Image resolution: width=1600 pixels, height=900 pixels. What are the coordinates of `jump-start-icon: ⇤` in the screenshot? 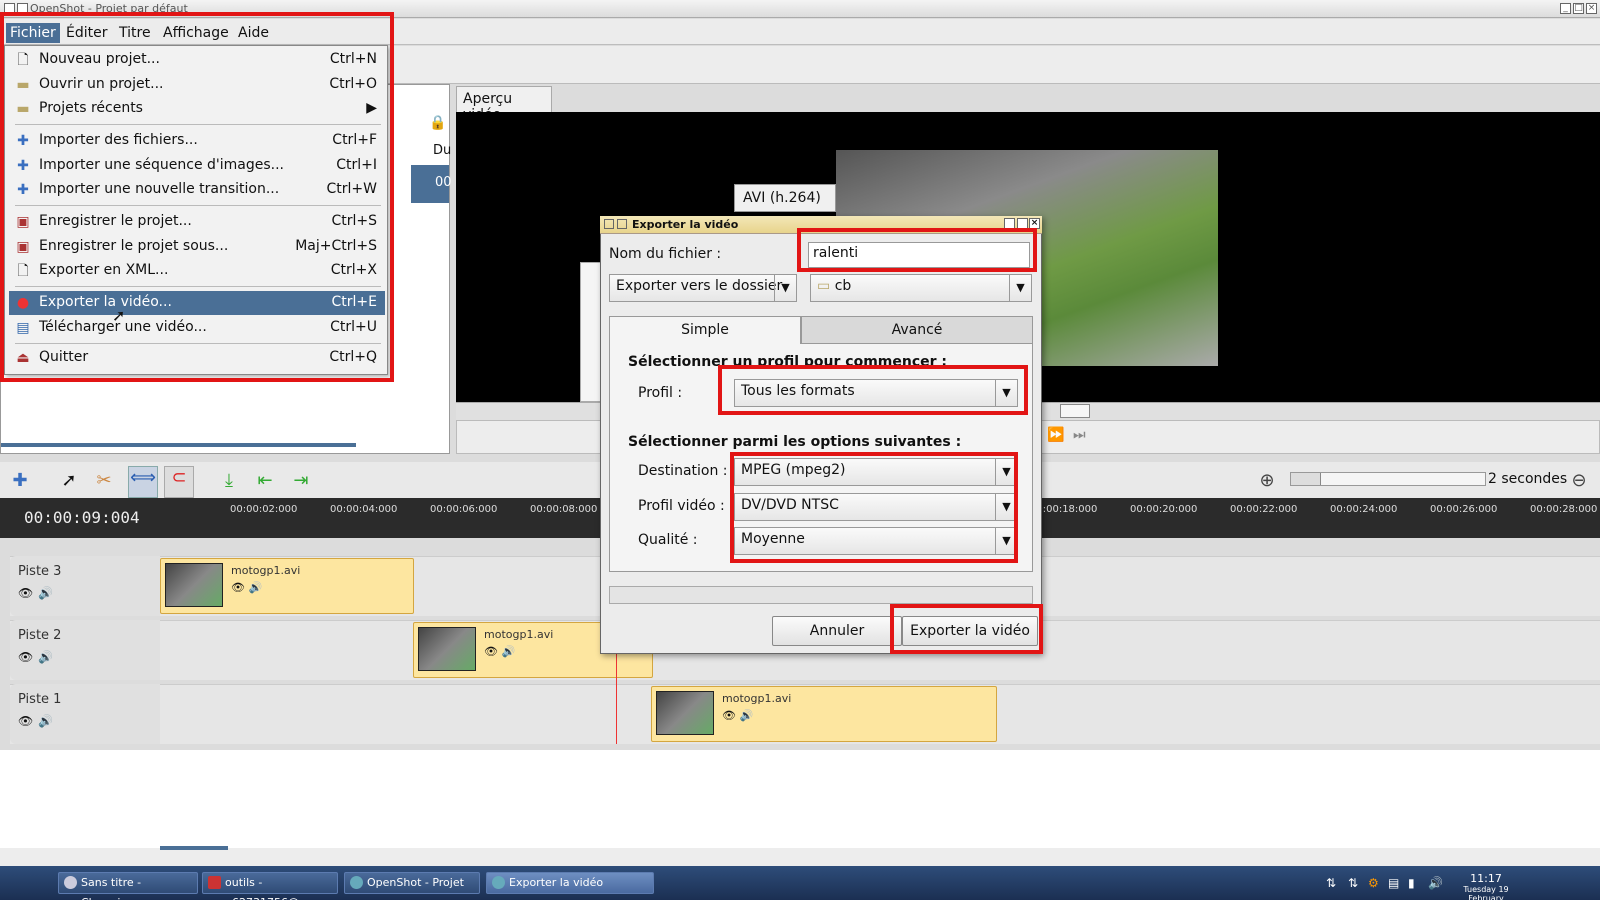 It's located at (265, 481).